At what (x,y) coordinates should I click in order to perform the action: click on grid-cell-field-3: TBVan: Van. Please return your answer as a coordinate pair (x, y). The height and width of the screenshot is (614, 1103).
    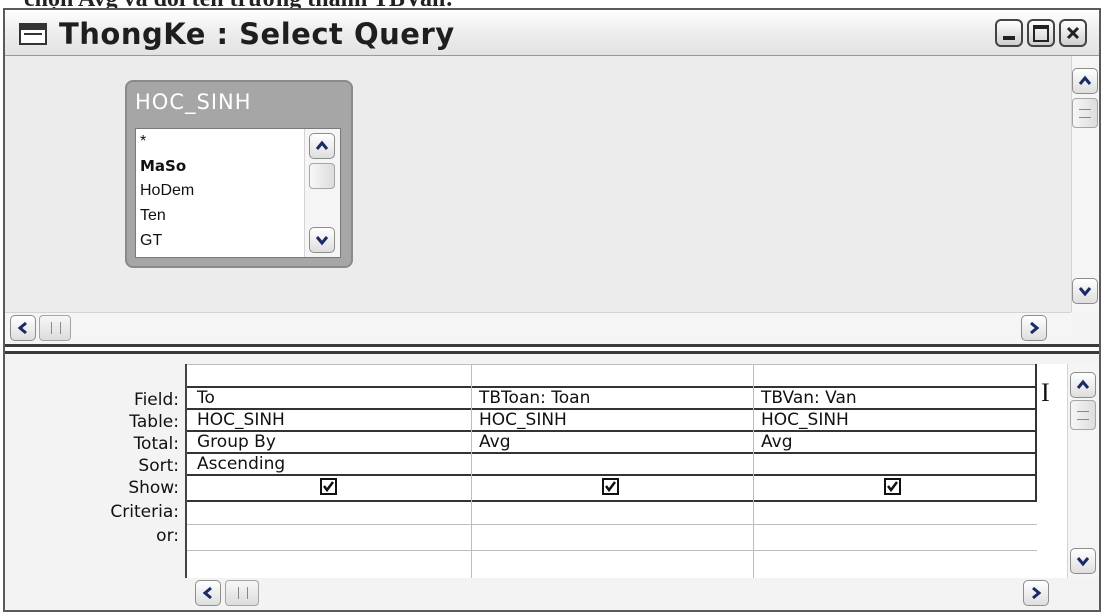
    Looking at the image, I should click on (809, 398).